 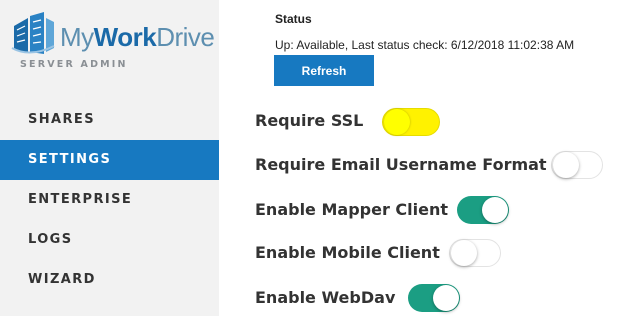 I want to click on require-ssl-label: Require SSL, so click(x=309, y=120).